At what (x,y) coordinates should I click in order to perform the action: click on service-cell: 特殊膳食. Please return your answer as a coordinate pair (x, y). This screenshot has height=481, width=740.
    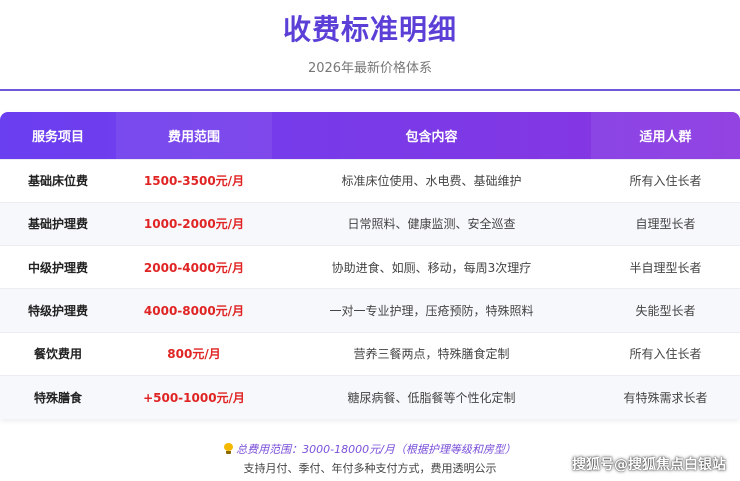
    Looking at the image, I should click on (57, 397).